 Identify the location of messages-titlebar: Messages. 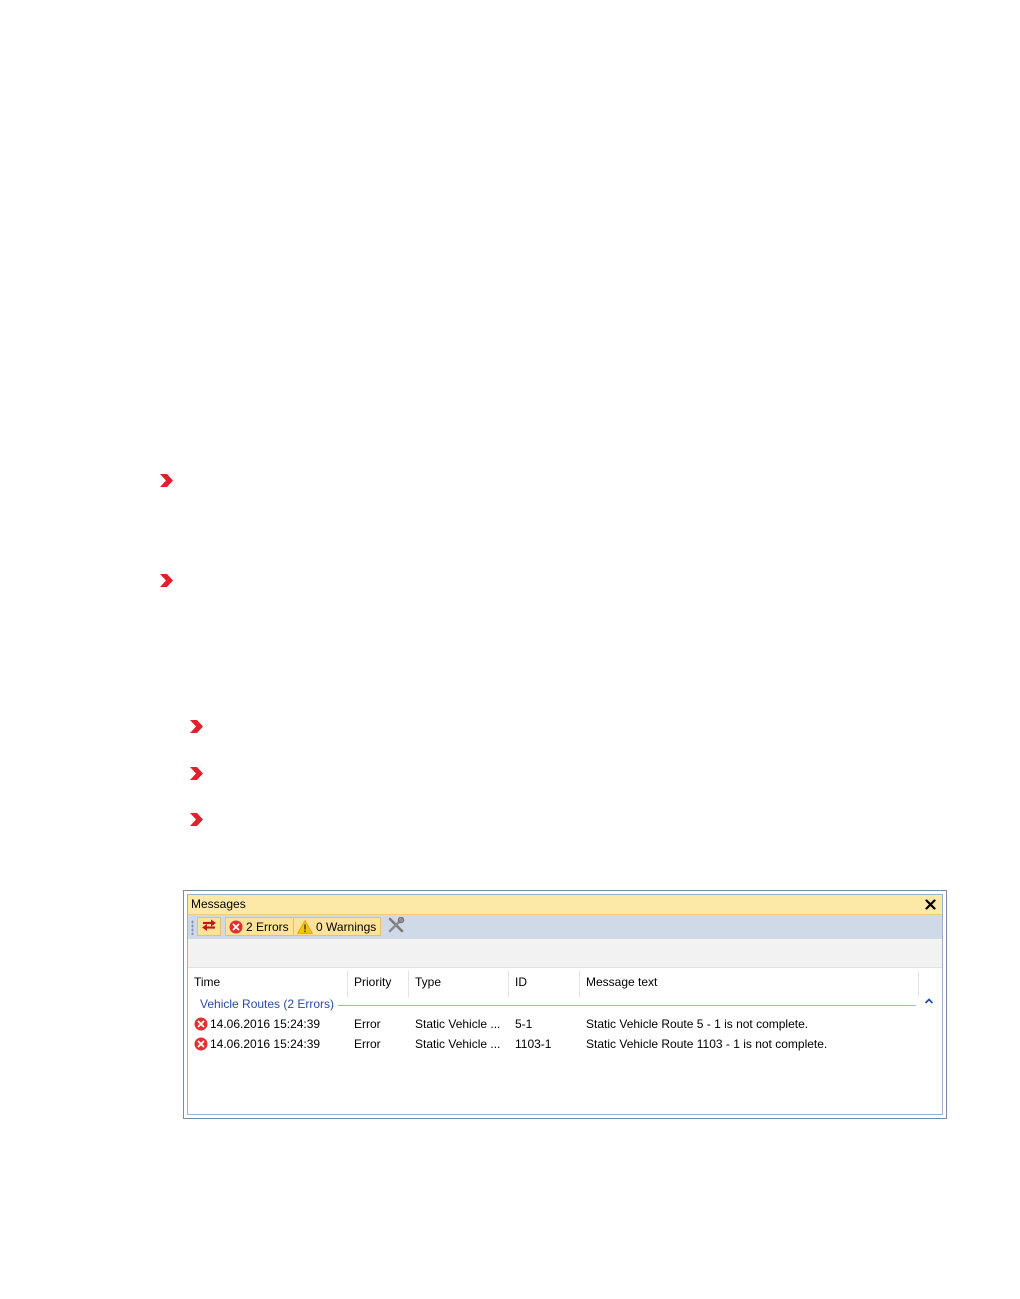
(565, 905).